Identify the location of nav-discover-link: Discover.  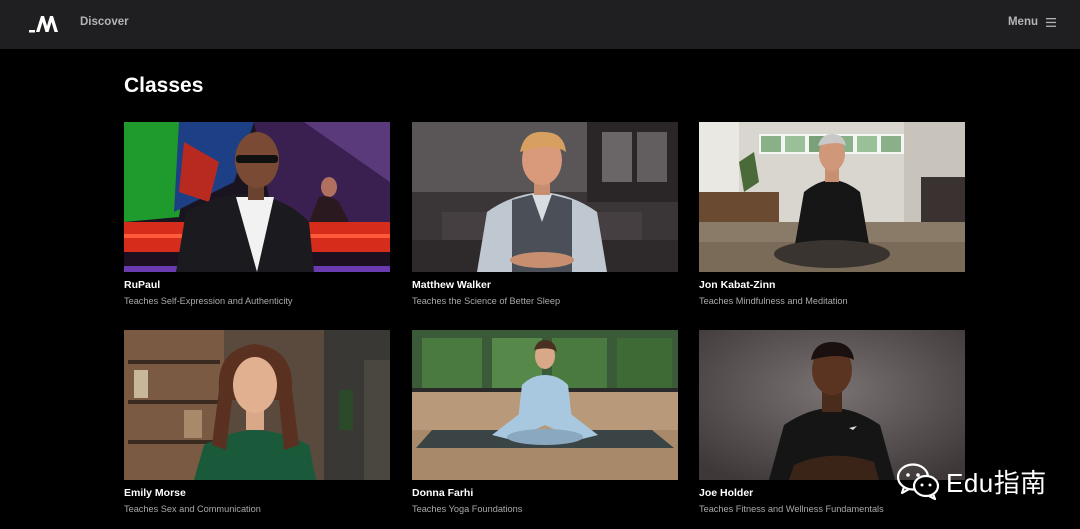
(104, 22).